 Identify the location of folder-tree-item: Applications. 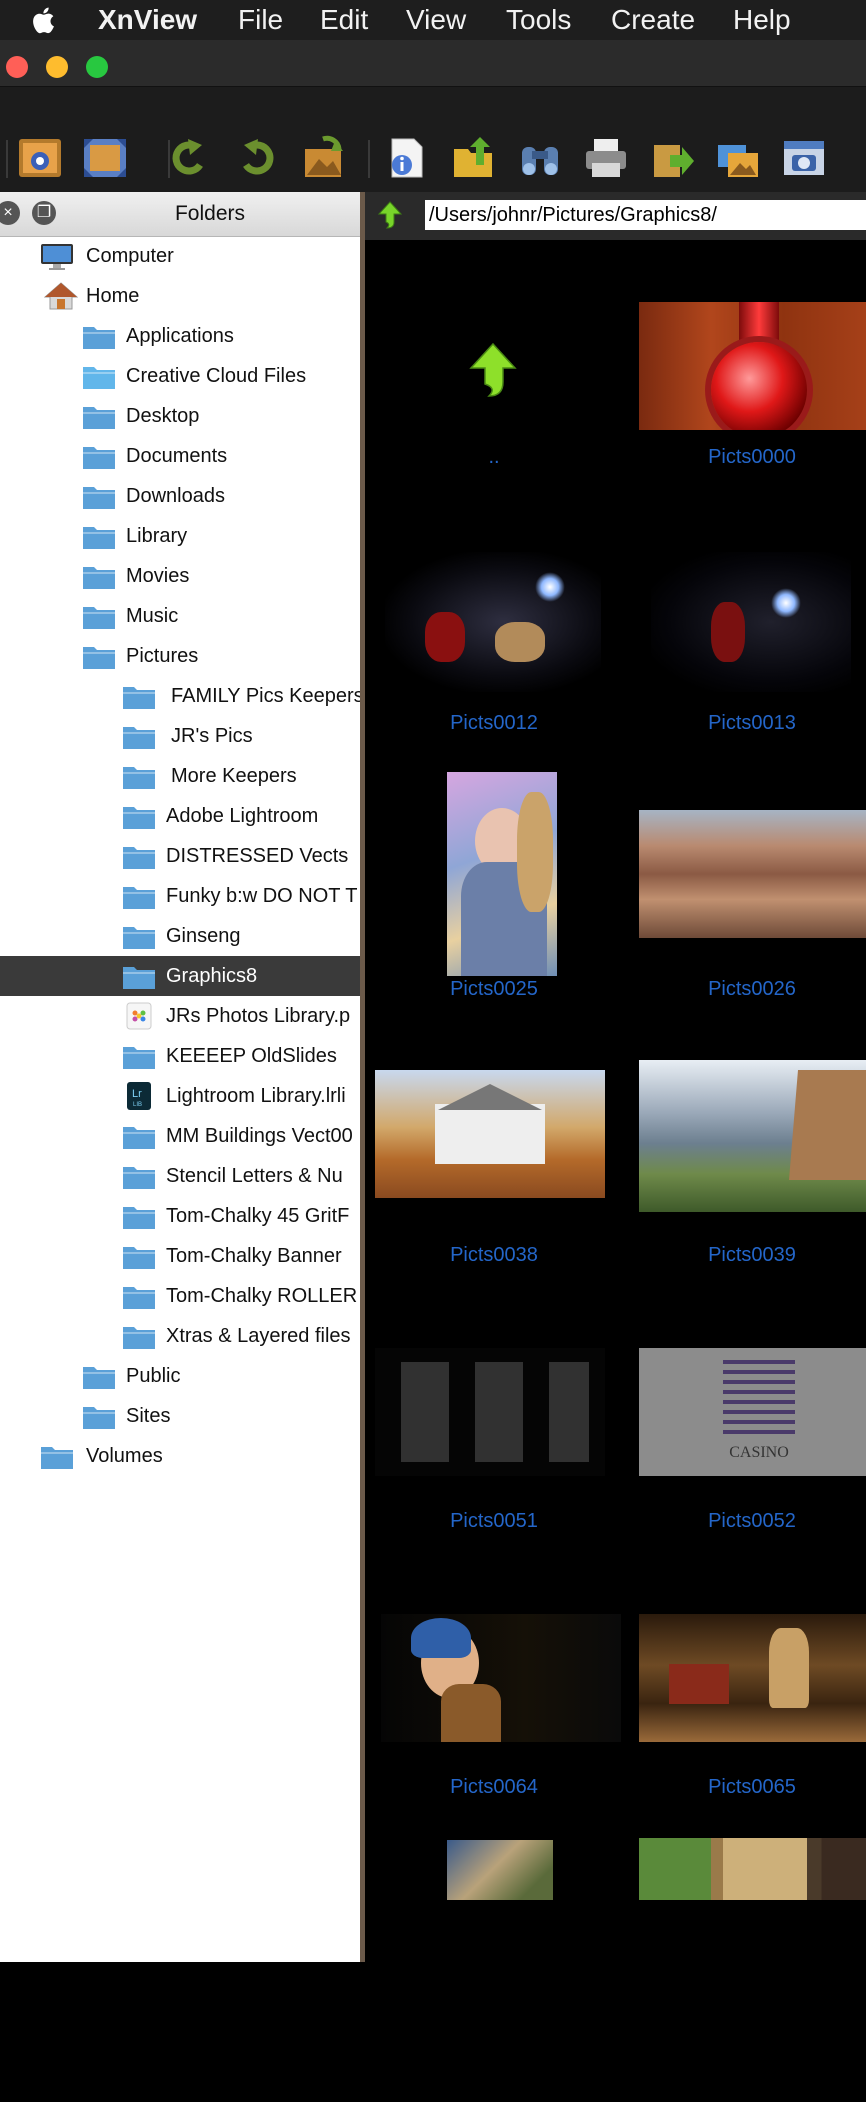
(180, 336).